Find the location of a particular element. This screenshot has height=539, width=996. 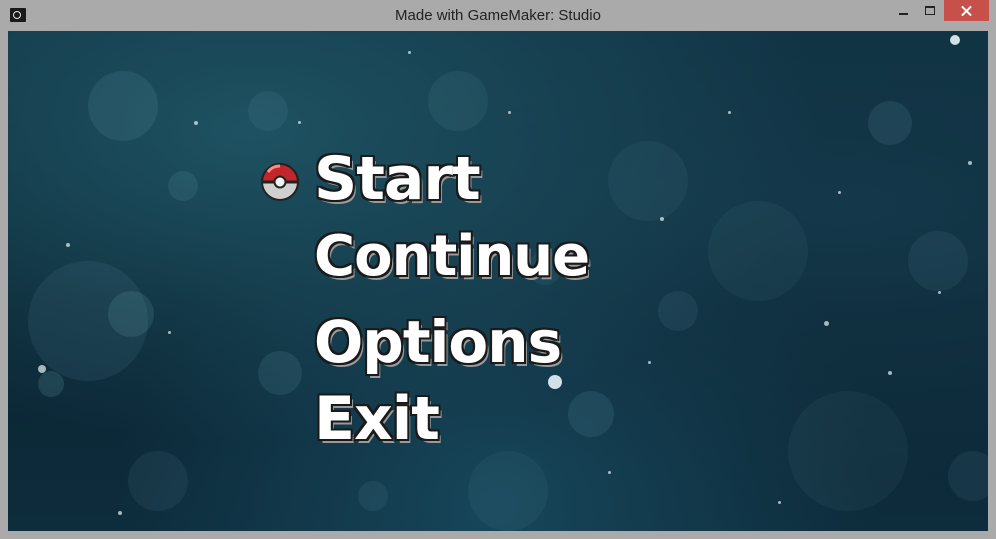

menu-item-start: Start is located at coordinates (397, 179).